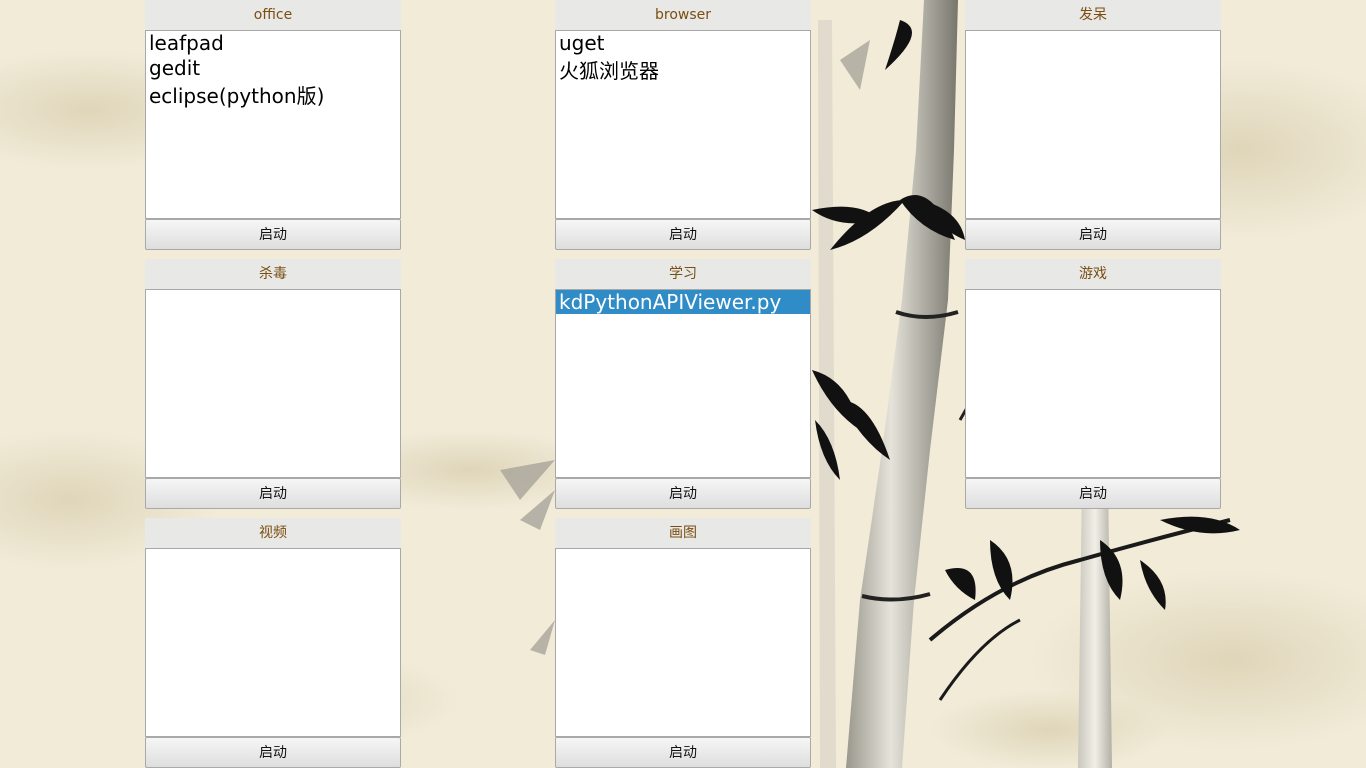  I want to click on launcher-panel-browser: browser uget 火狐浏览器 启动, so click(683, 125).